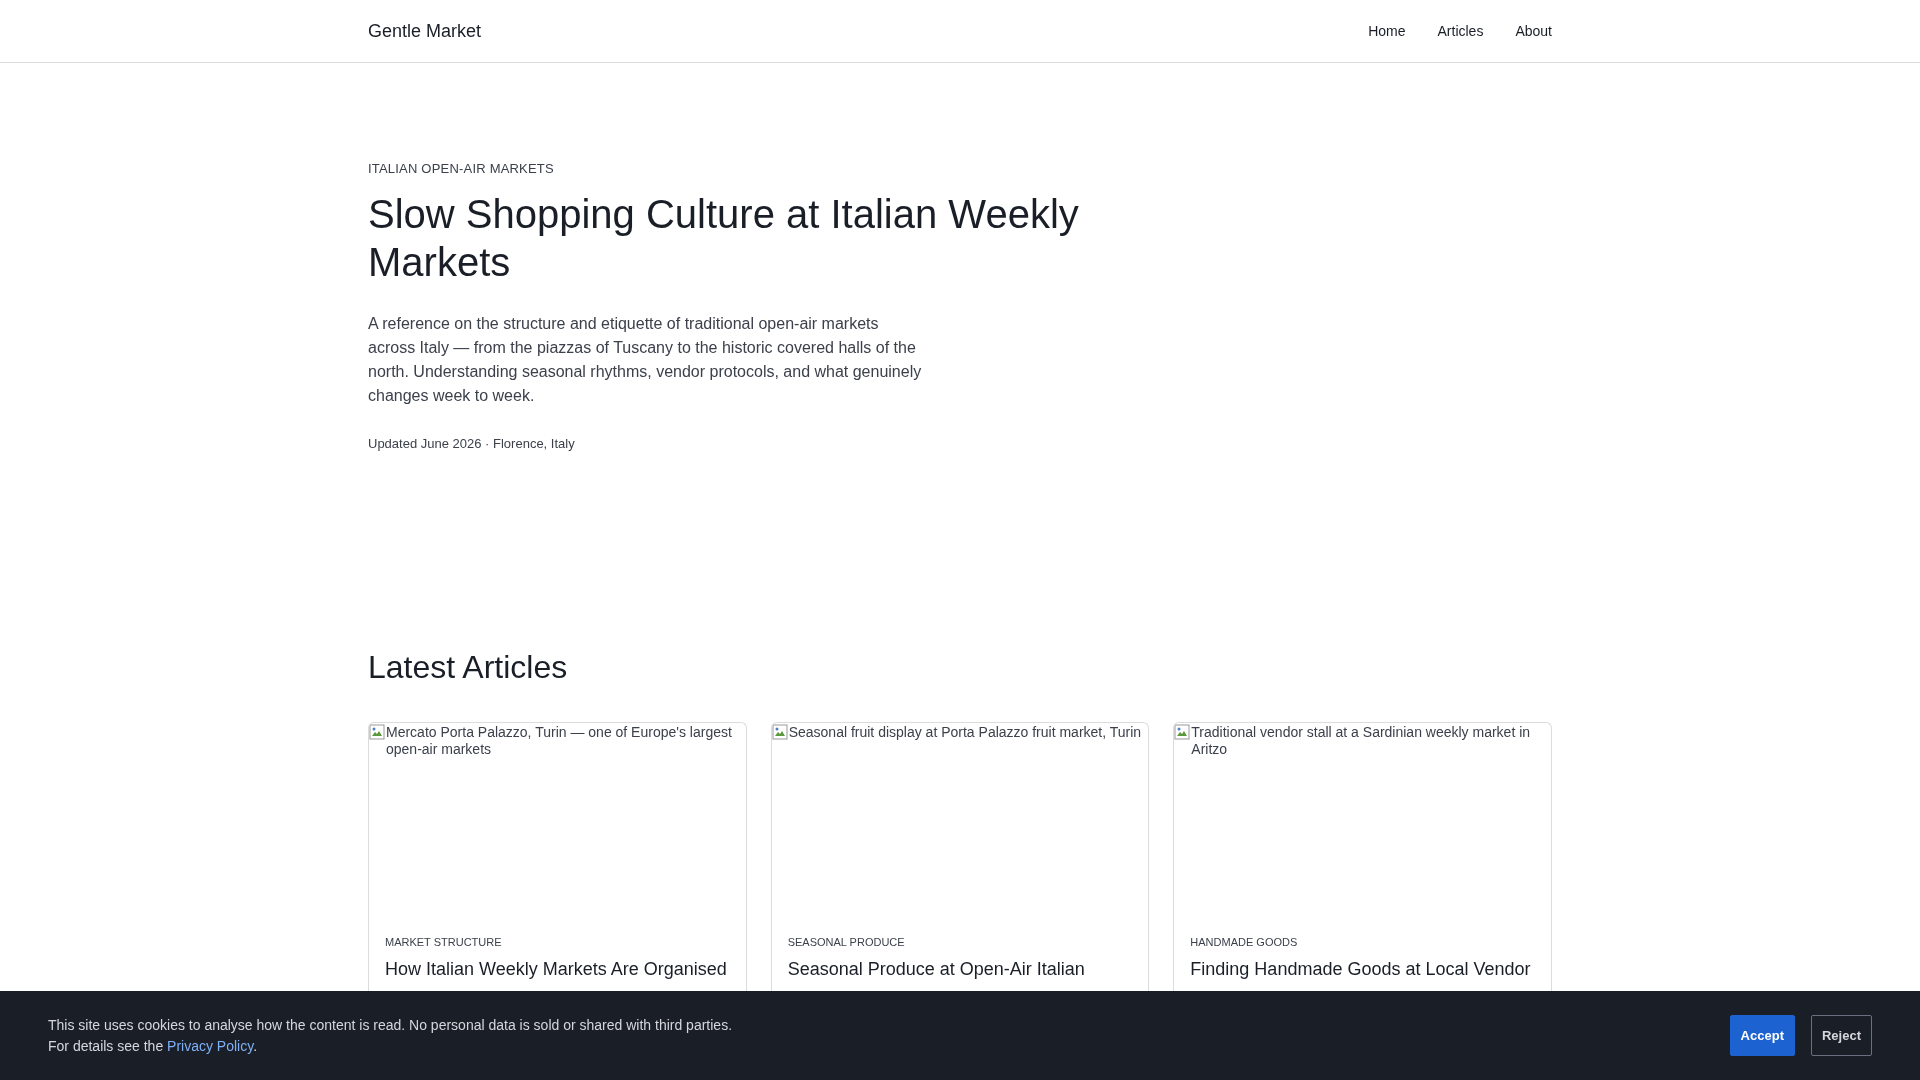 The image size is (1920, 1080). Describe the element at coordinates (472, 443) in the screenshot. I see `meta-text: Updated June 2026 · Florence, Italy` at that location.